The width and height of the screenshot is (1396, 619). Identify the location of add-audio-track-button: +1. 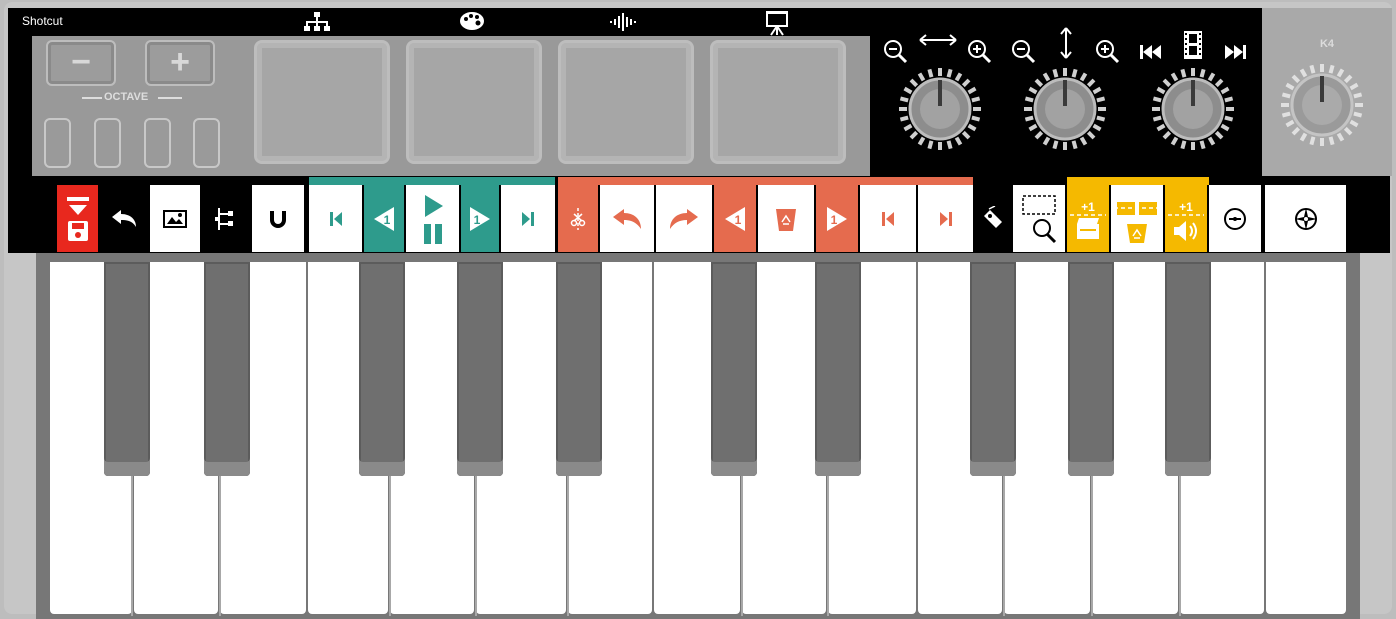
(1186, 218).